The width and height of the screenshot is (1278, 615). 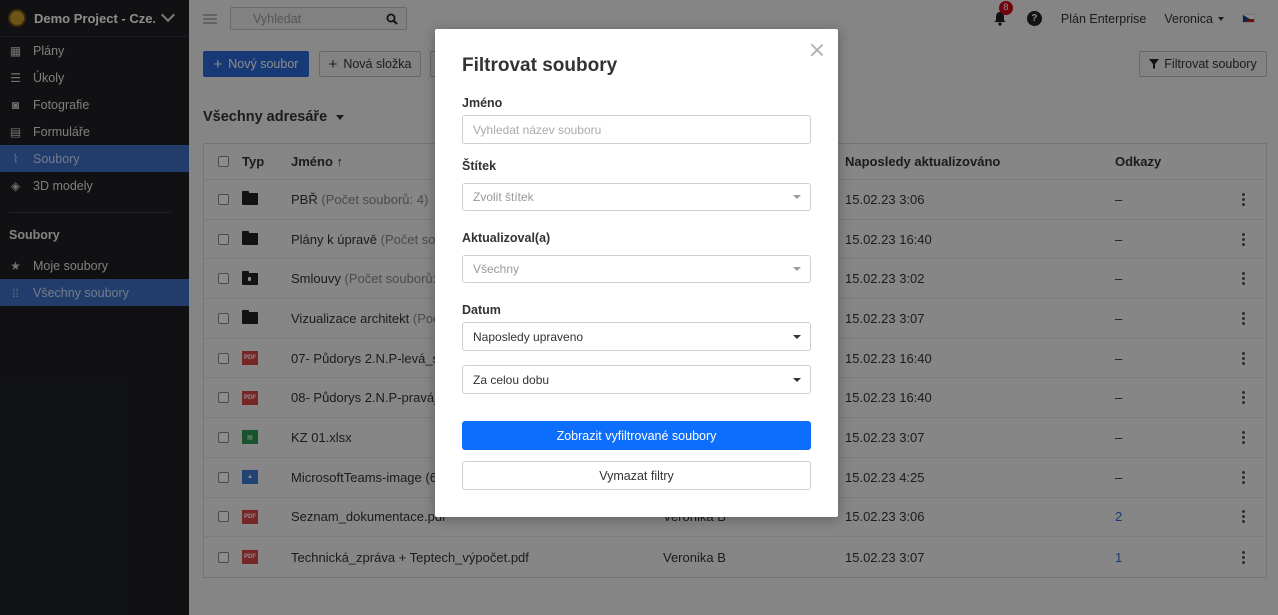 What do you see at coordinates (506, 238) in the screenshot?
I see `updated-by-label: Aktualizoval(a)` at bounding box center [506, 238].